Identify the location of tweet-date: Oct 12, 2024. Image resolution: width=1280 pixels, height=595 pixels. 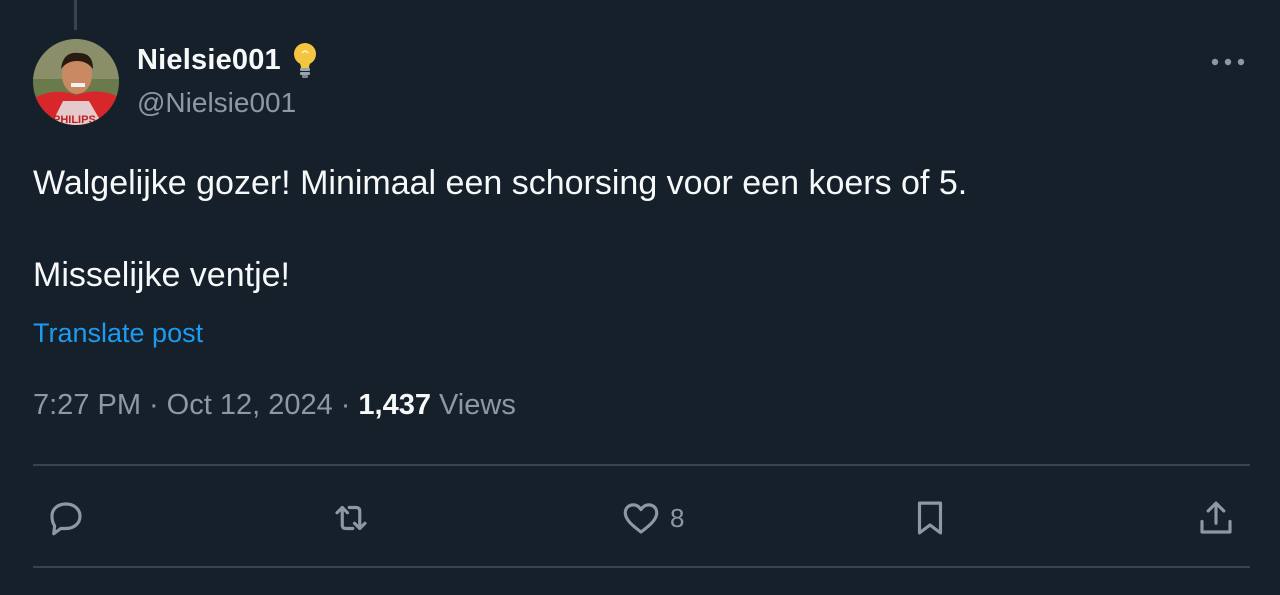
(250, 405).